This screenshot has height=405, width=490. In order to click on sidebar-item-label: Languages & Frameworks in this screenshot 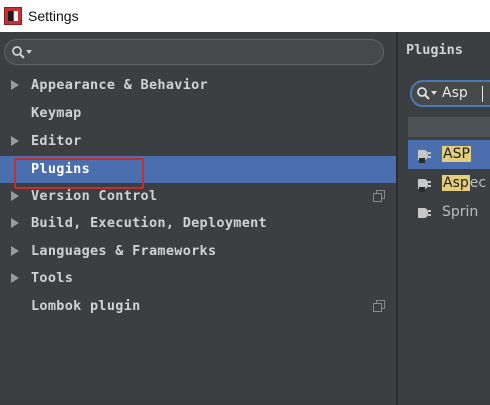, I will do `click(124, 251)`.